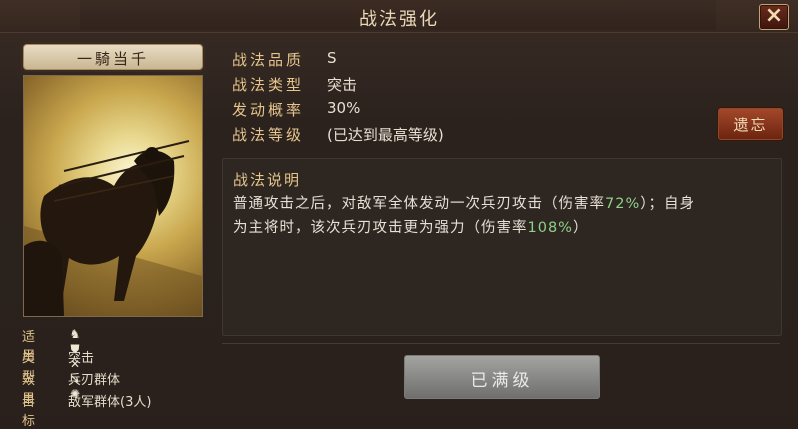 Image resolution: width=798 pixels, height=429 pixels. Describe the element at coordinates (113, 228) in the screenshot. I see `cavalry-charge-illustration` at that location.